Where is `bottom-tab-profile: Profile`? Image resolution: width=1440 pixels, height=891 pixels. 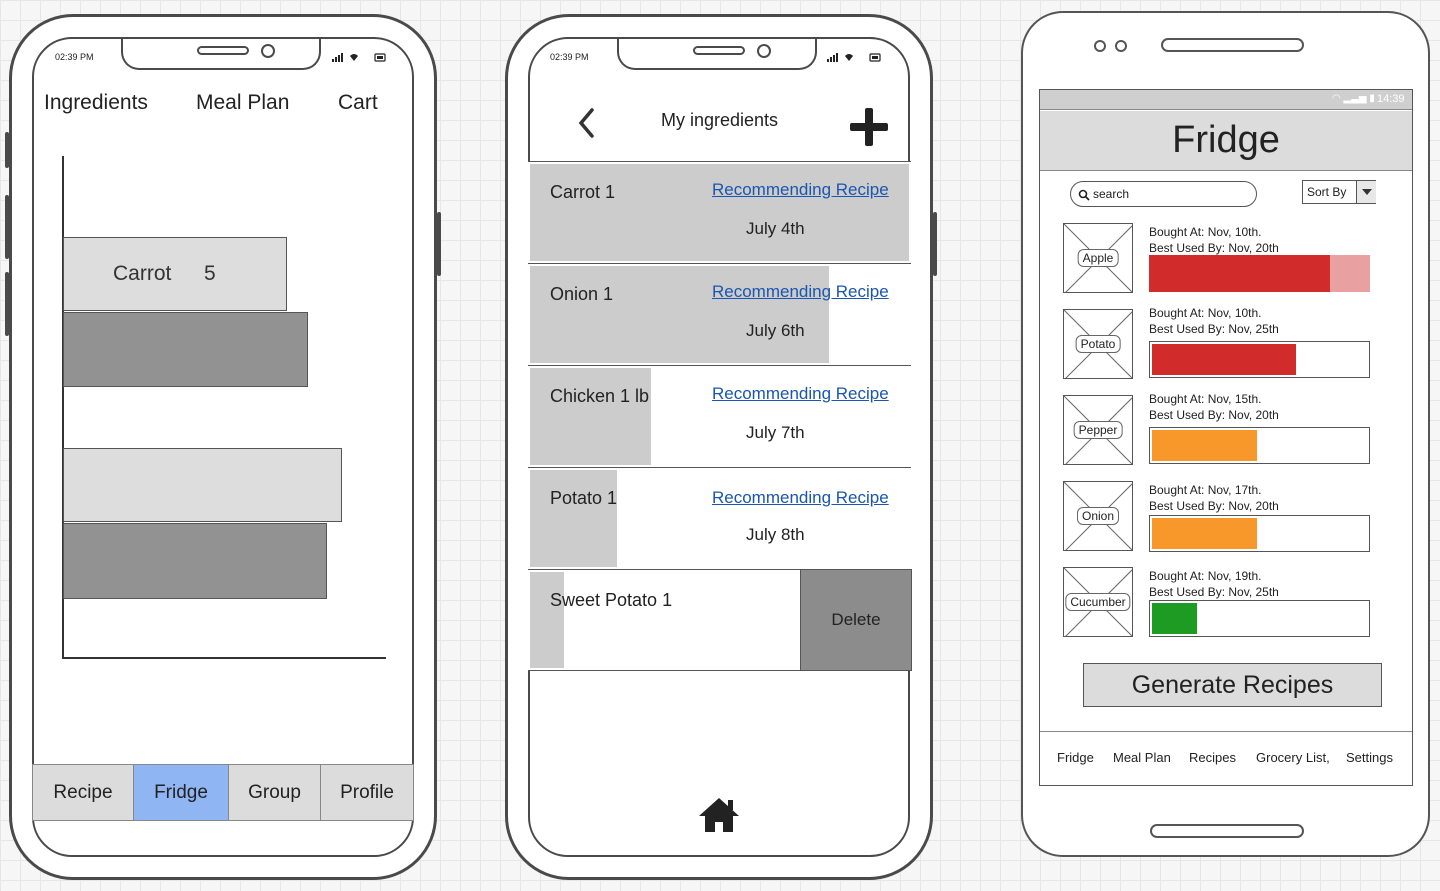 bottom-tab-profile: Profile is located at coordinates (367, 792).